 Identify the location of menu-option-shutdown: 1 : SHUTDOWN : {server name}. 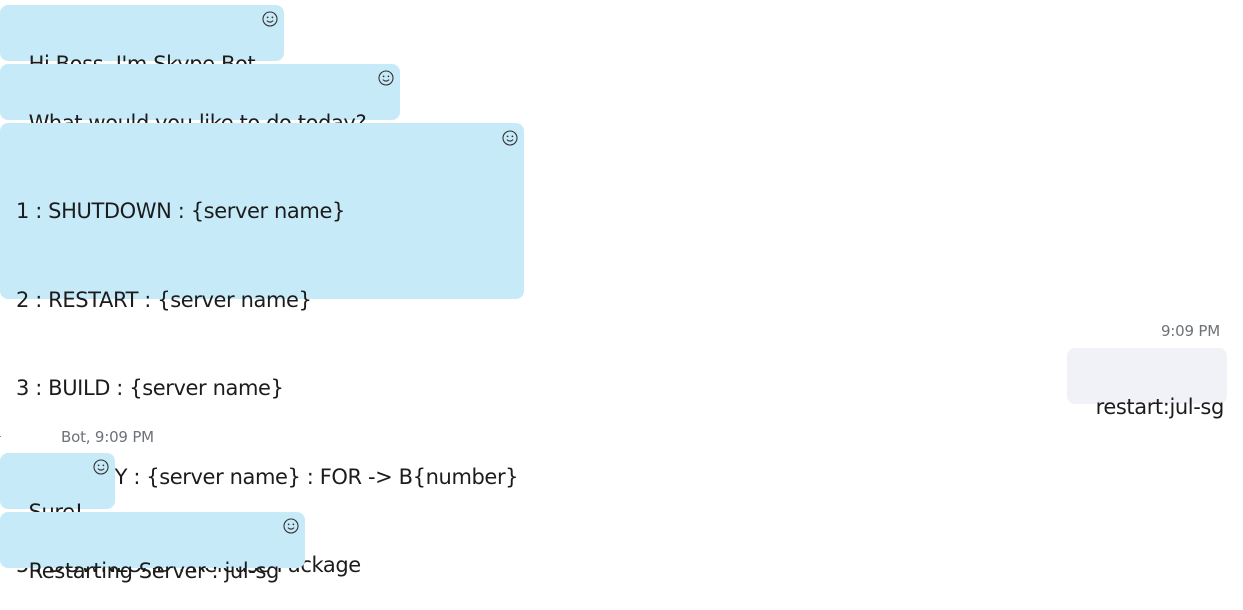
(180, 211).